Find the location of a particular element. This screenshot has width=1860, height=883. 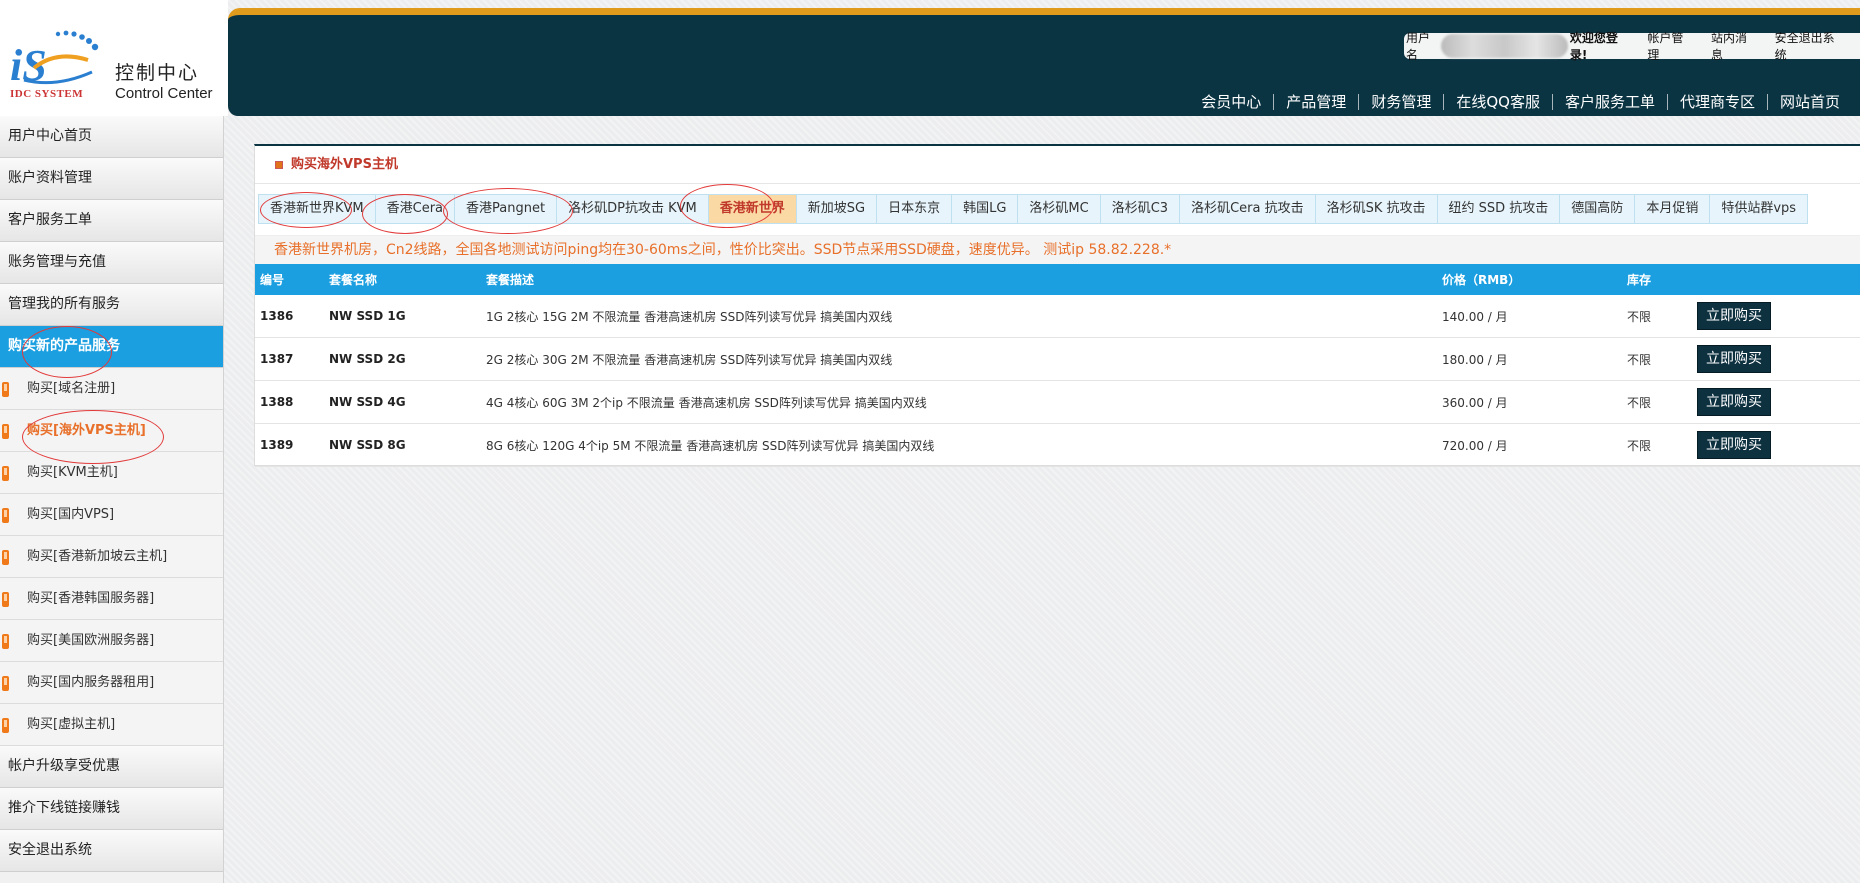

page-title: 购买海外VPS主机 is located at coordinates (344, 164).